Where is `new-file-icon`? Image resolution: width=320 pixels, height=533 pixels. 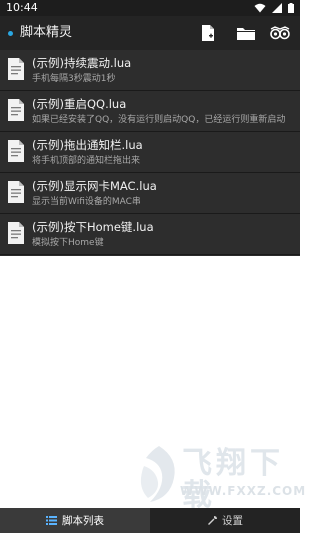 new-file-icon is located at coordinates (208, 33).